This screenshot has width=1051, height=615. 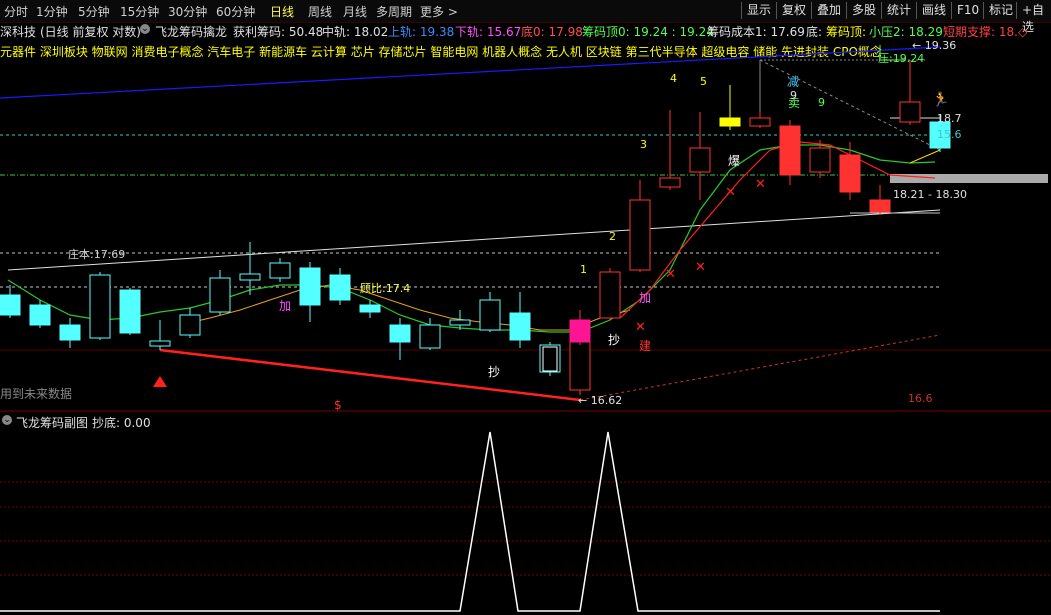 I want to click on wave-5: 5, so click(x=703, y=81).